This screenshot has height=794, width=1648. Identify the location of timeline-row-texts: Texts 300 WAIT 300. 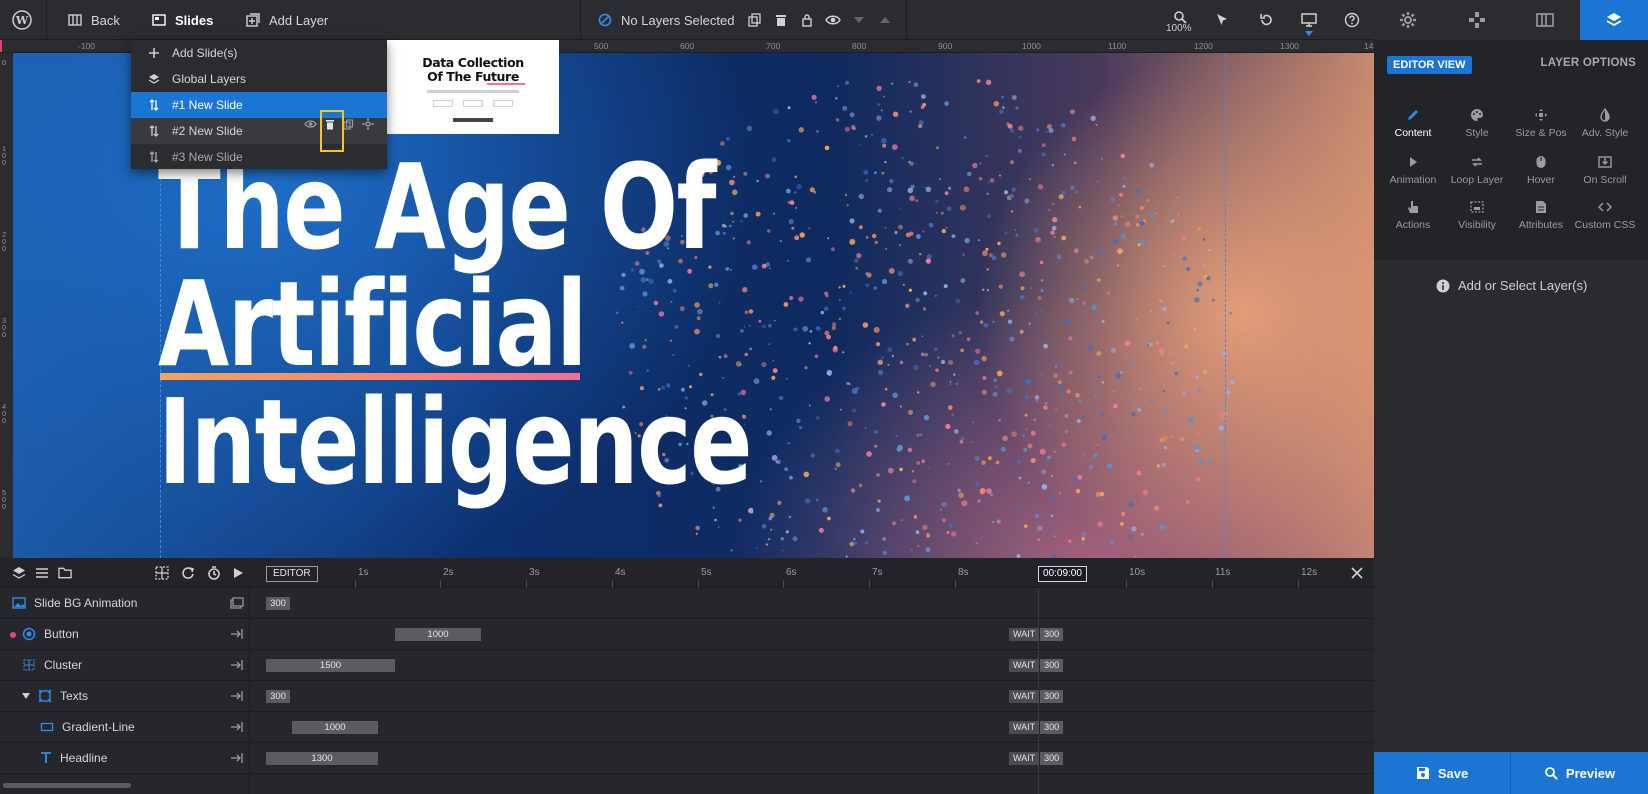
(687, 696).